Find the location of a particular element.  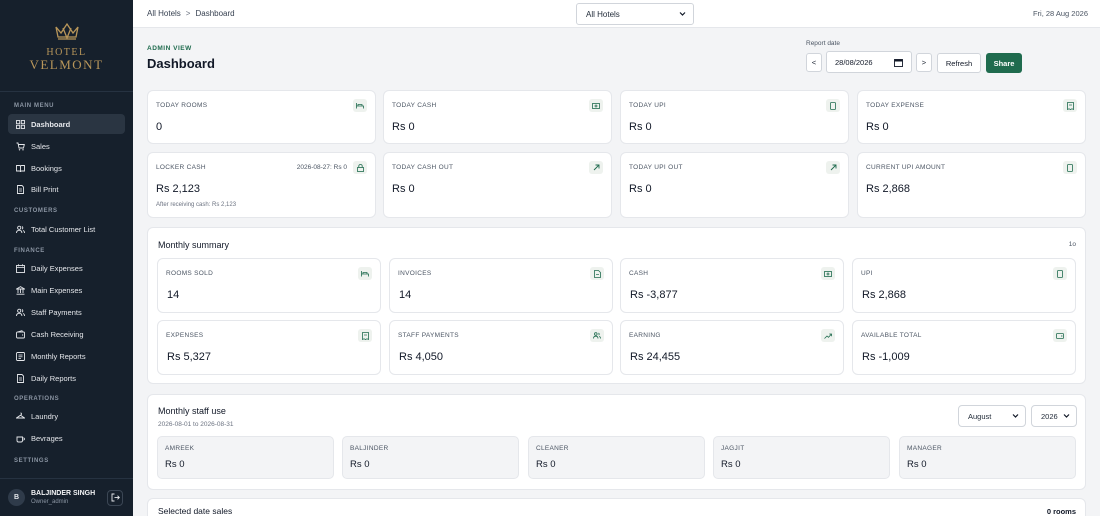

stat-label: INVOICES is located at coordinates (415, 273).